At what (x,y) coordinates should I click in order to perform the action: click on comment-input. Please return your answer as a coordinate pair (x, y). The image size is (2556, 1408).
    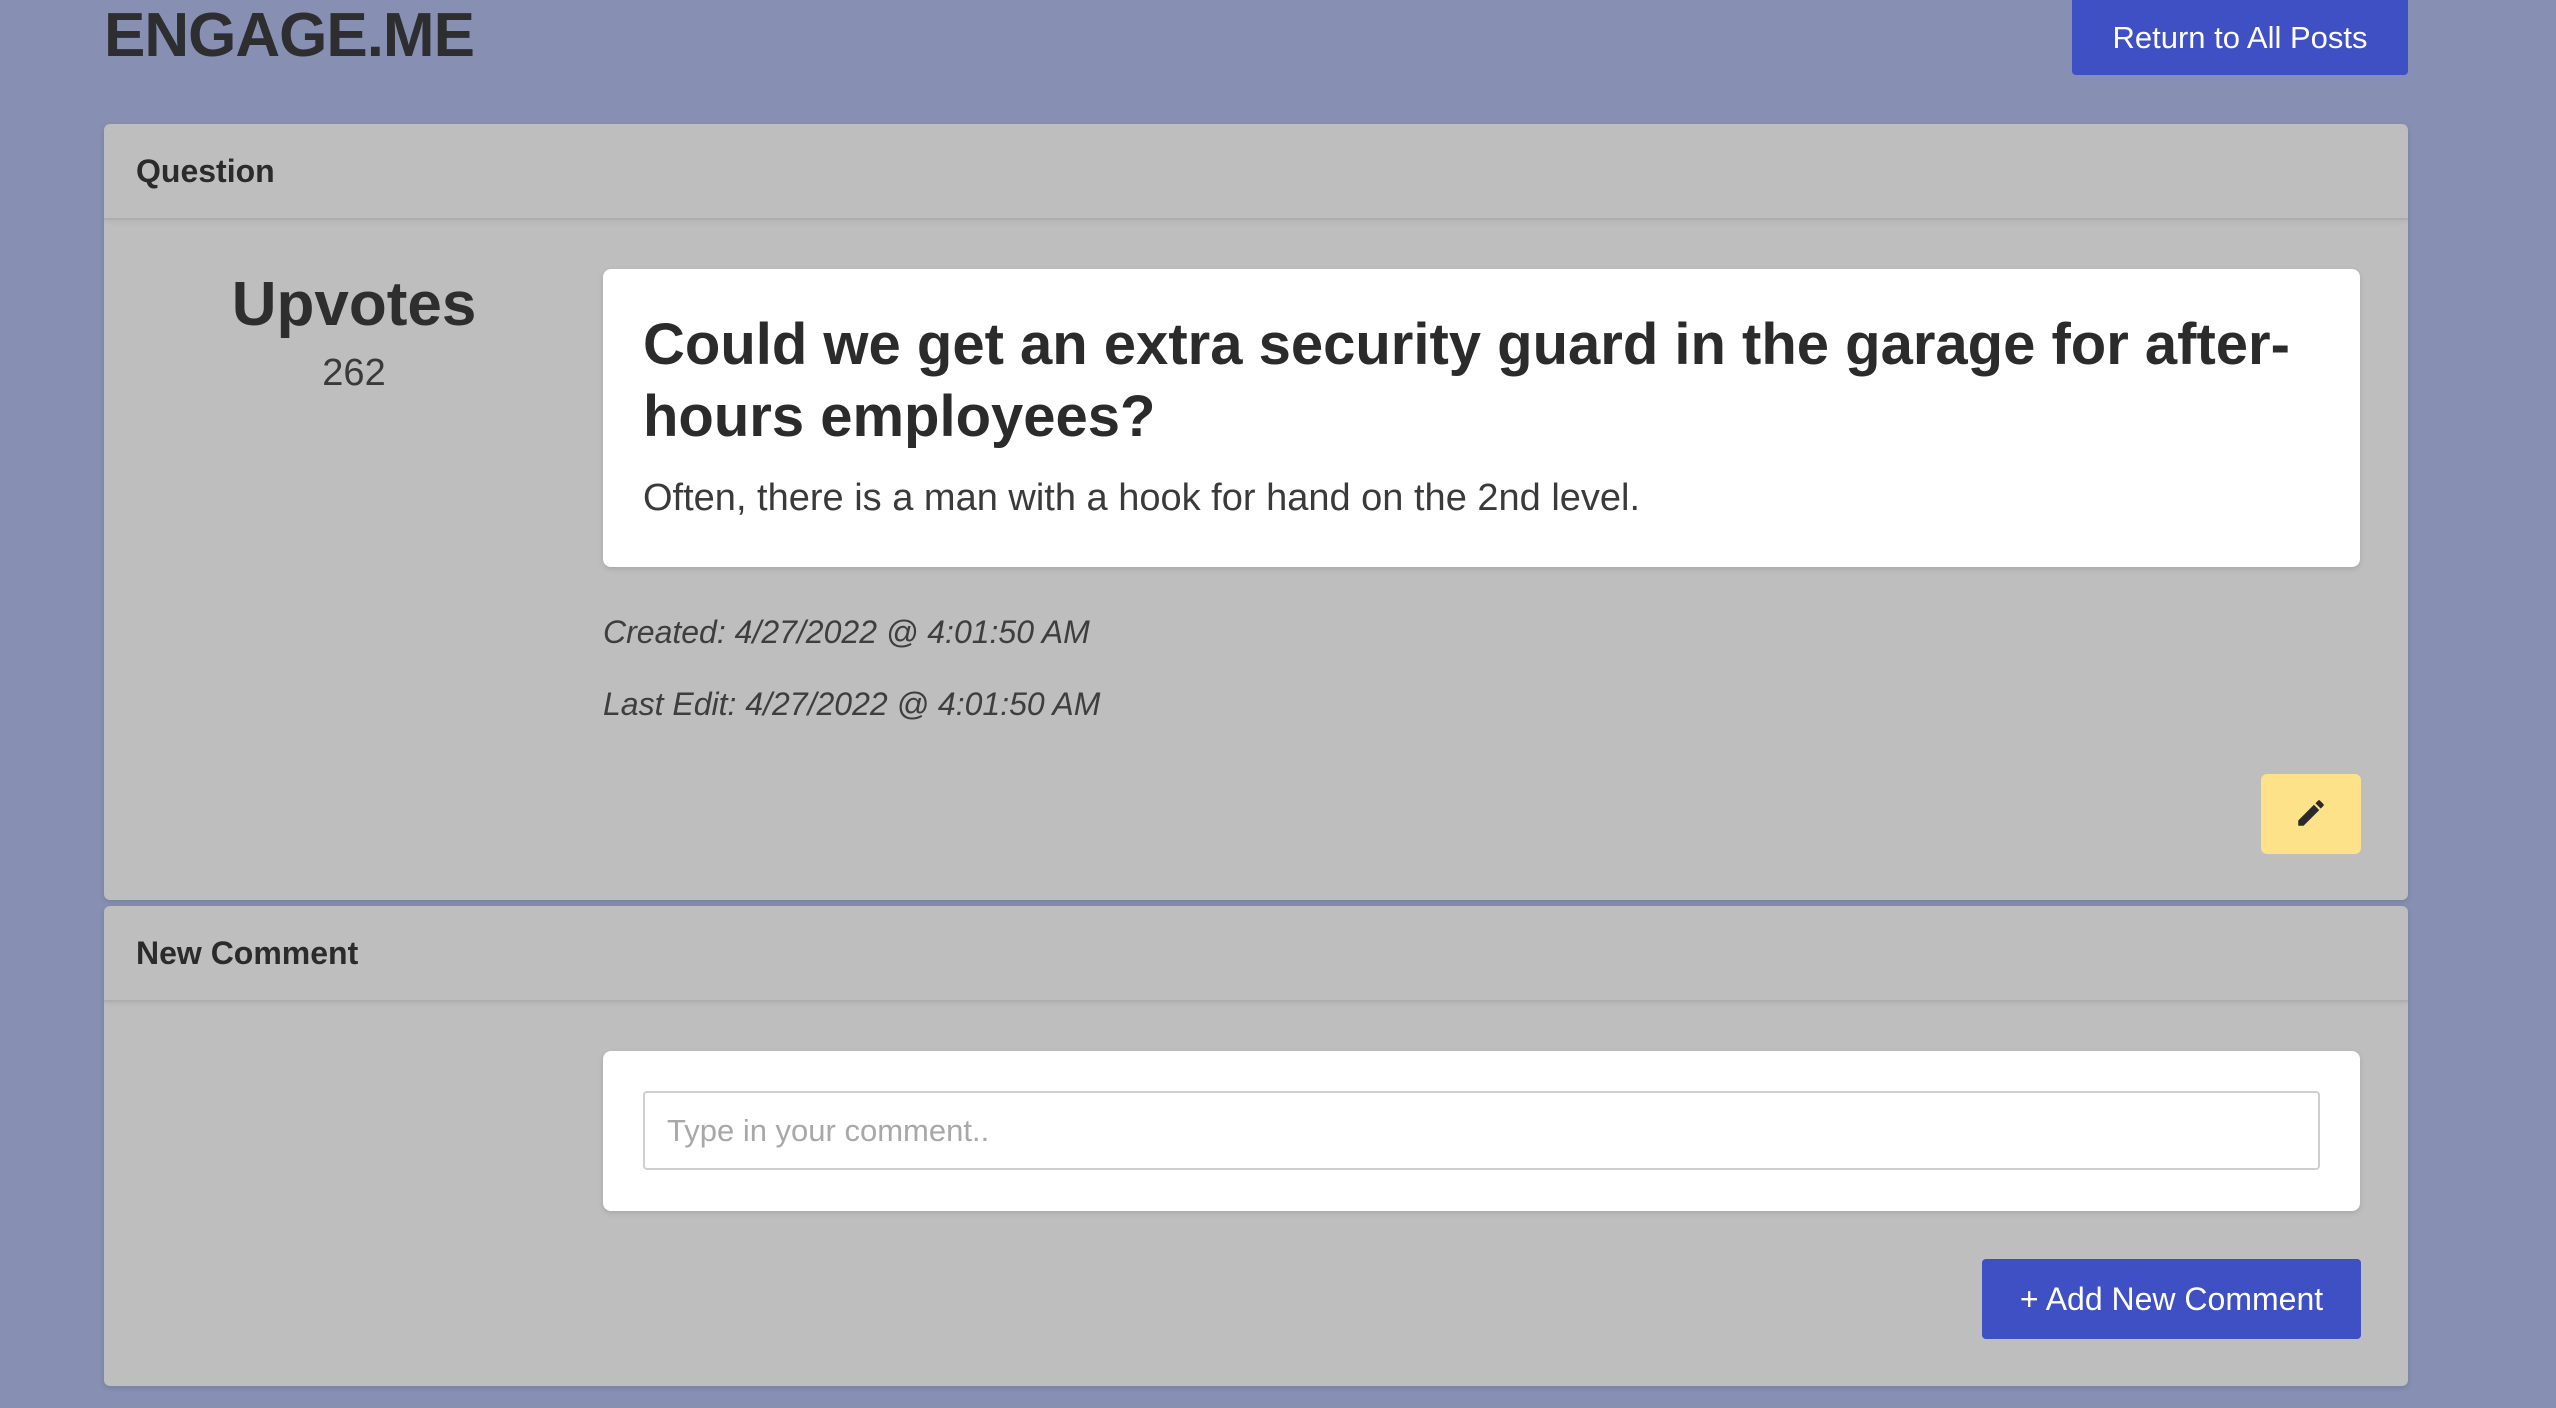
    Looking at the image, I should click on (1481, 1130).